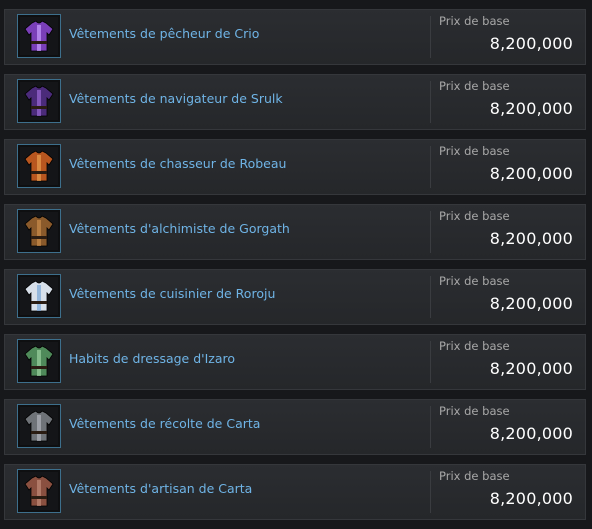 The image size is (592, 529). What do you see at coordinates (161, 488) in the screenshot?
I see `item-name: Vêtements d'artisan de Carta` at bounding box center [161, 488].